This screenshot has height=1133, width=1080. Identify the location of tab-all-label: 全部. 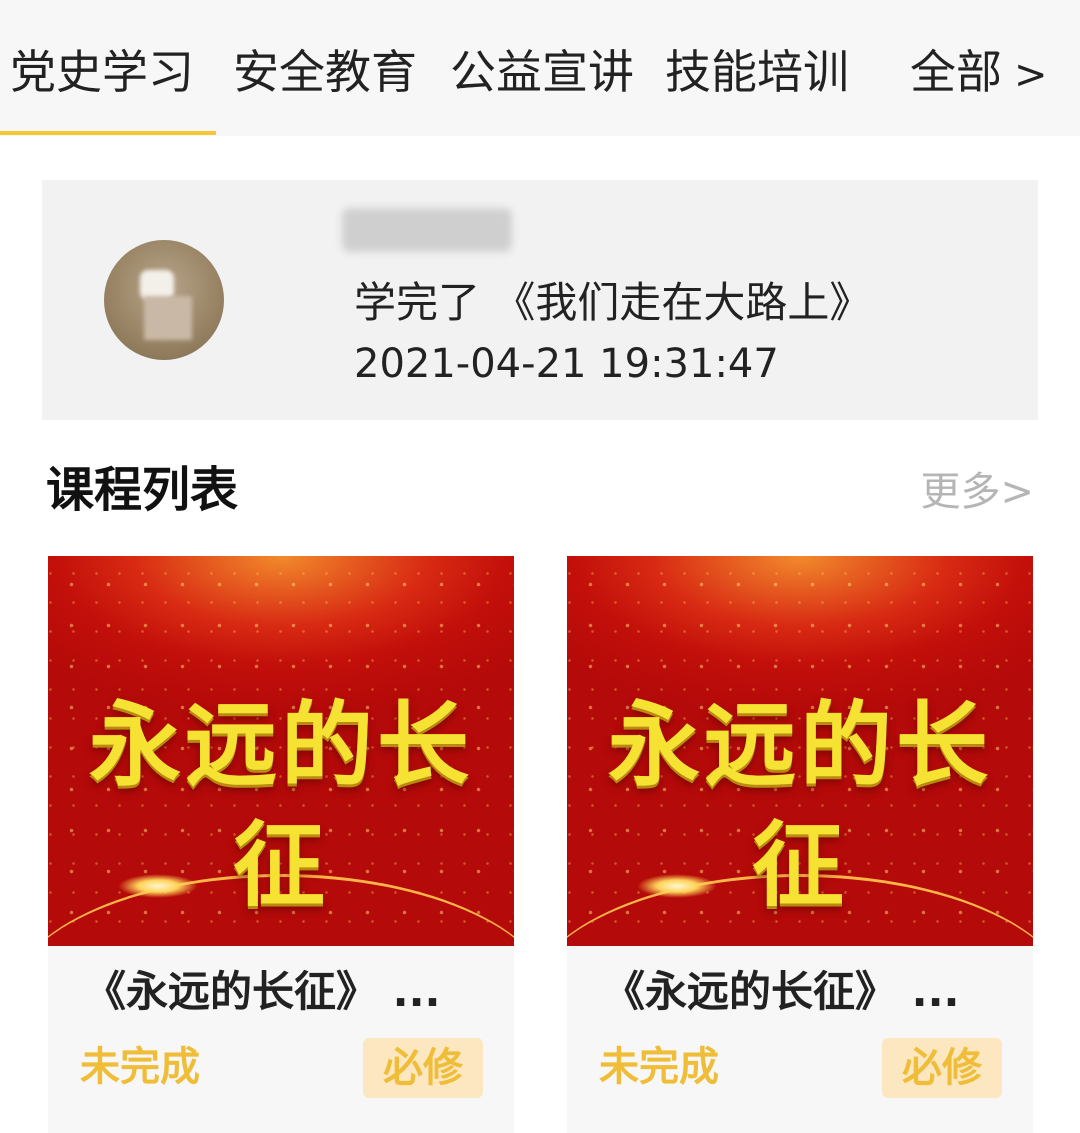
(956, 72).